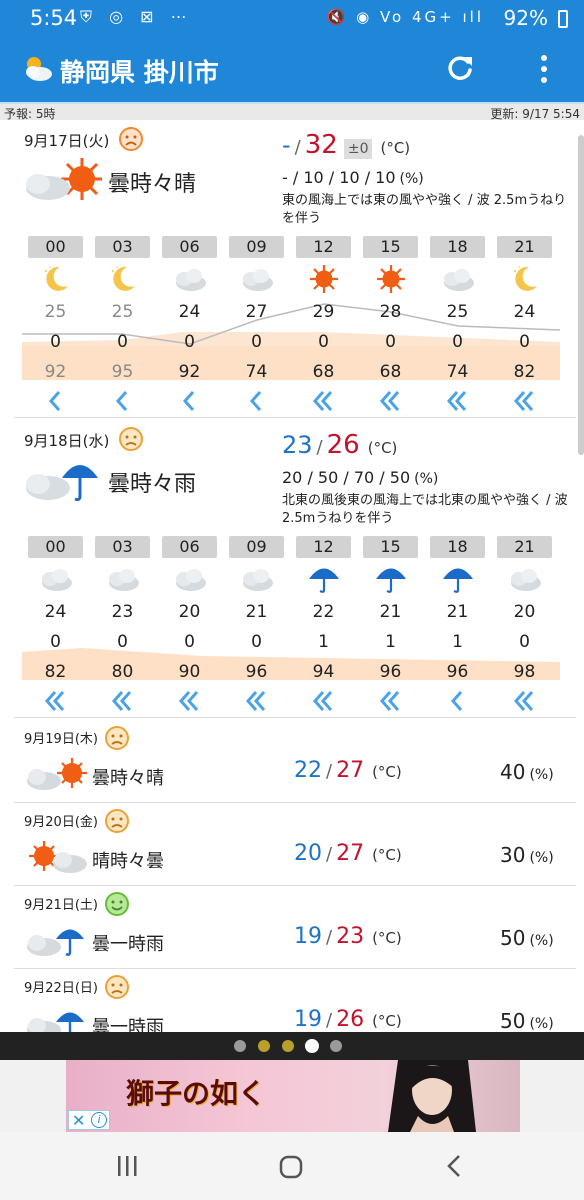 Image resolution: width=584 pixels, height=1200 pixels. What do you see at coordinates (55, 626) in the screenshot?
I see `hour-column: 00 24 0 82` at bounding box center [55, 626].